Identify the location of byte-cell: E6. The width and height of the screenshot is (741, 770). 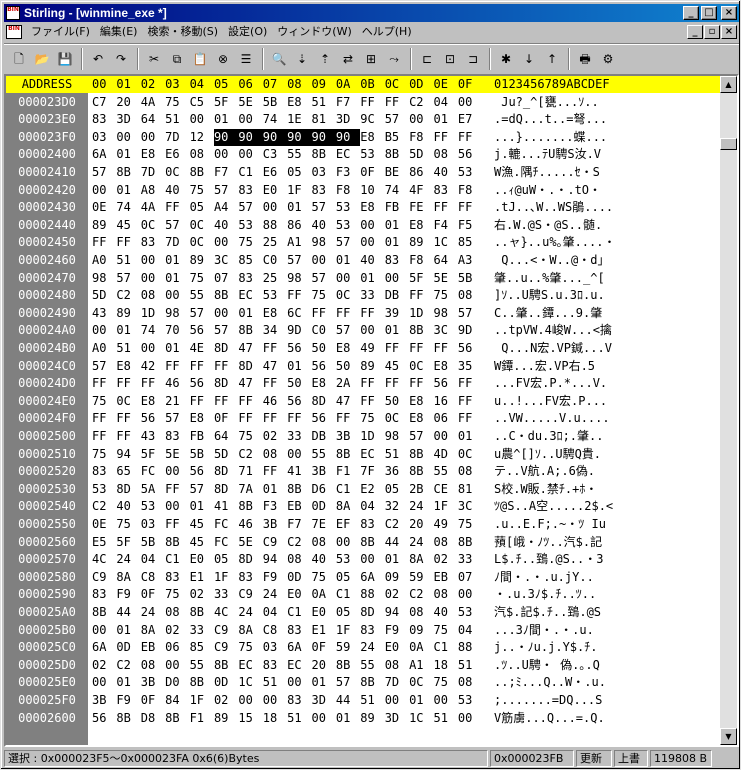
(275, 172).